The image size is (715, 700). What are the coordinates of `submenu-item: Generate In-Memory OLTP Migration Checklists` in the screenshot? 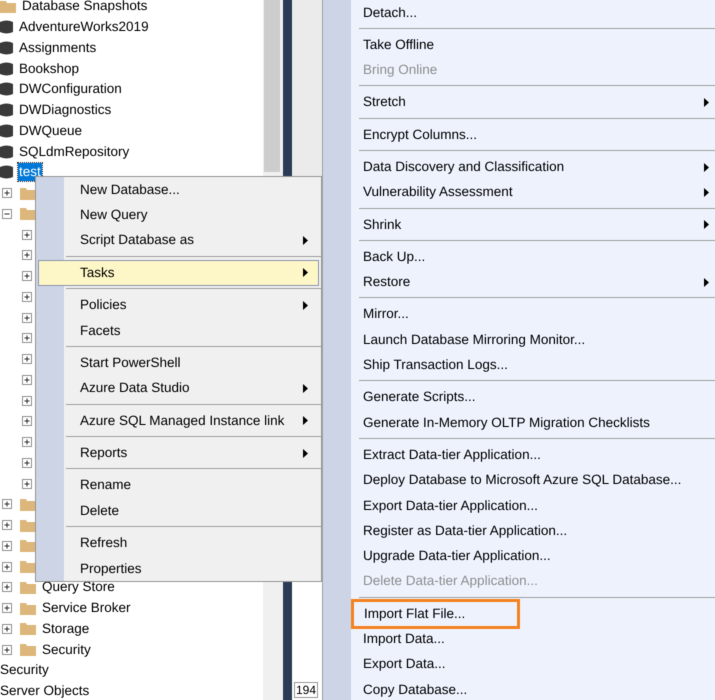 It's located at (519, 423).